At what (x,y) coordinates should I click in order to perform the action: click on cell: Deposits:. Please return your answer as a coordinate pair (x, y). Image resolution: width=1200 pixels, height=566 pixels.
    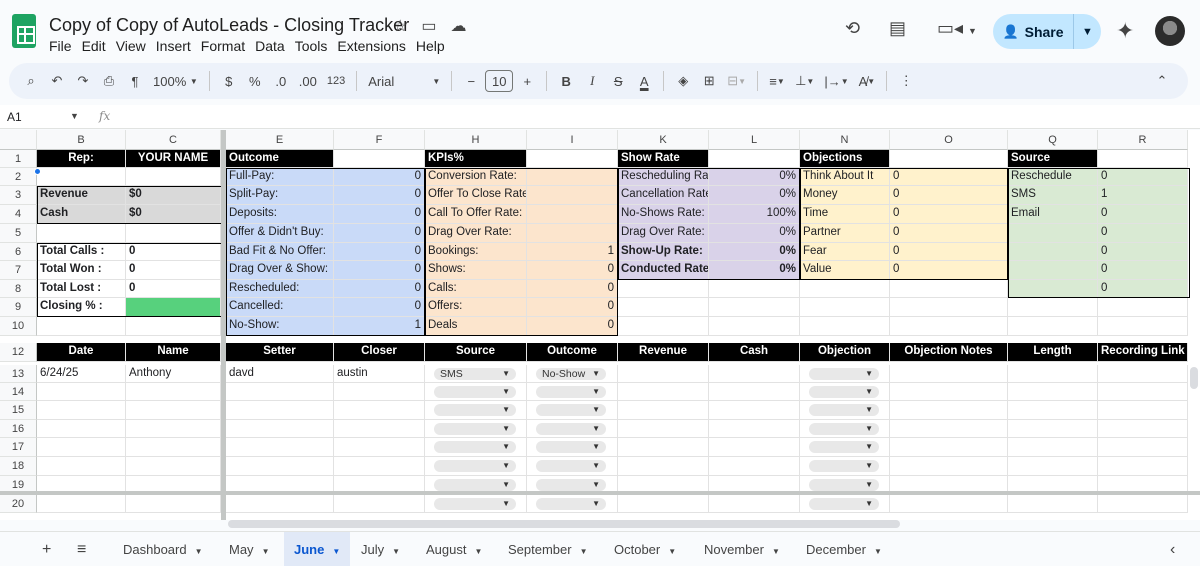
    Looking at the image, I should click on (280, 214).